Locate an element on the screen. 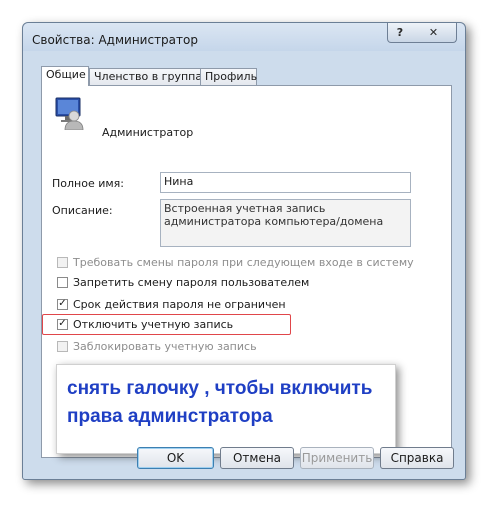 Image resolution: width=493 pixels, height=509 pixels. checkbox-label: Срок действия пароля не ограничен is located at coordinates (179, 304).